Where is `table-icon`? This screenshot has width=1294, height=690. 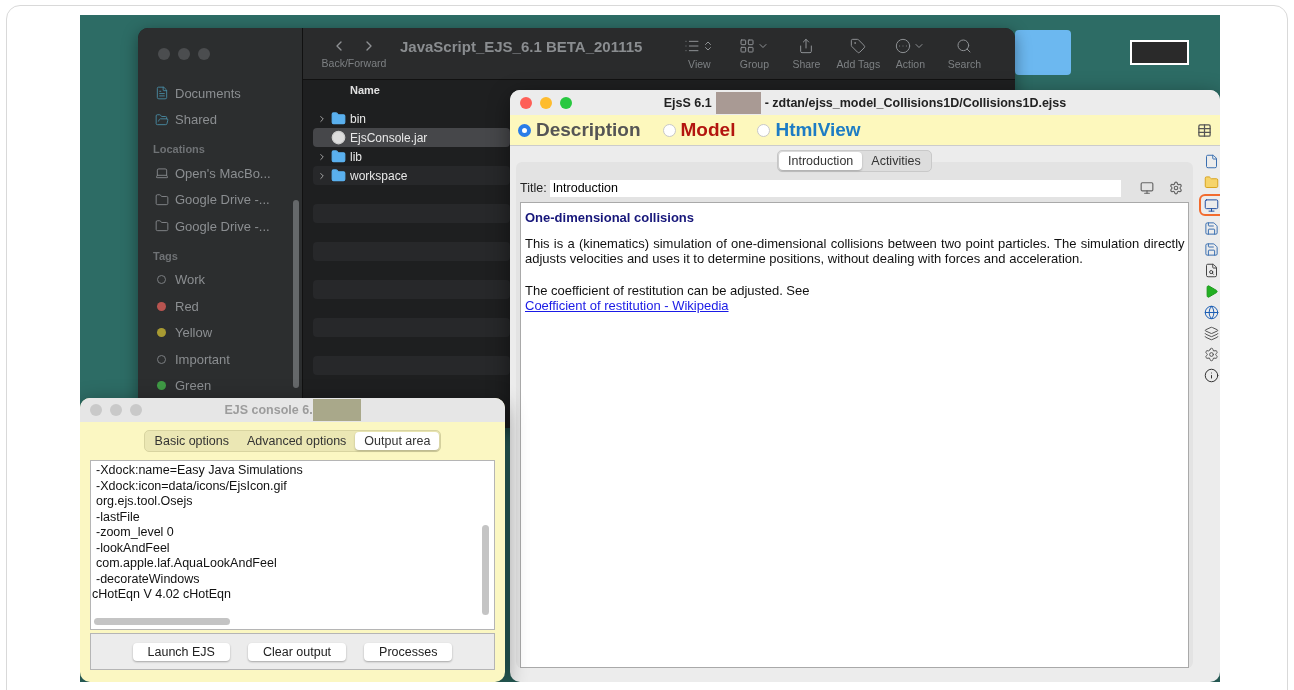 table-icon is located at coordinates (1204, 130).